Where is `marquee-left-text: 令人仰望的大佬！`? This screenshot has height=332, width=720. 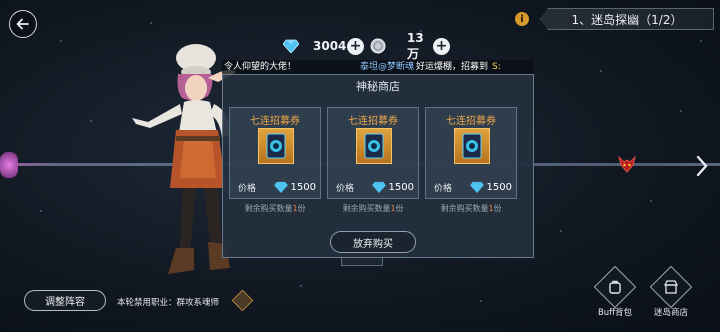
marquee-left-text: 令人仰望的大佬！ is located at coordinates (260, 67).